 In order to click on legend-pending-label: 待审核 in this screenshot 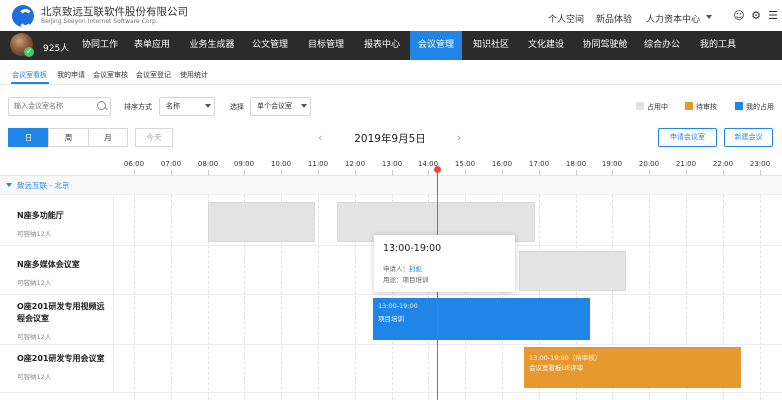, I will do `click(706, 107)`.